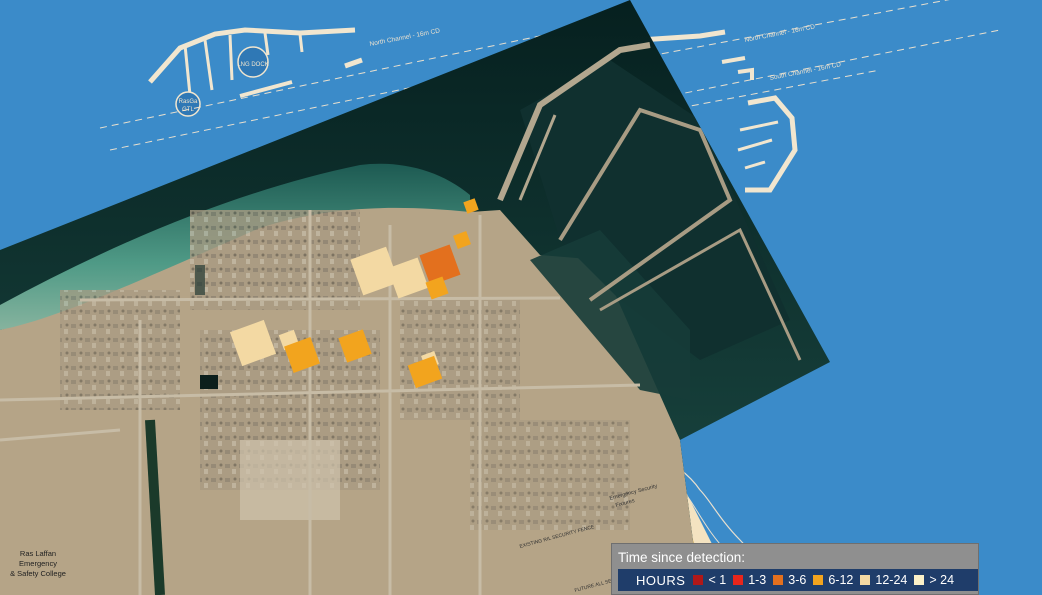 The width and height of the screenshot is (1042, 595). Describe the element at coordinates (38, 553) in the screenshot. I see `ras-laffan-label-line1: Ras Laffan` at that location.